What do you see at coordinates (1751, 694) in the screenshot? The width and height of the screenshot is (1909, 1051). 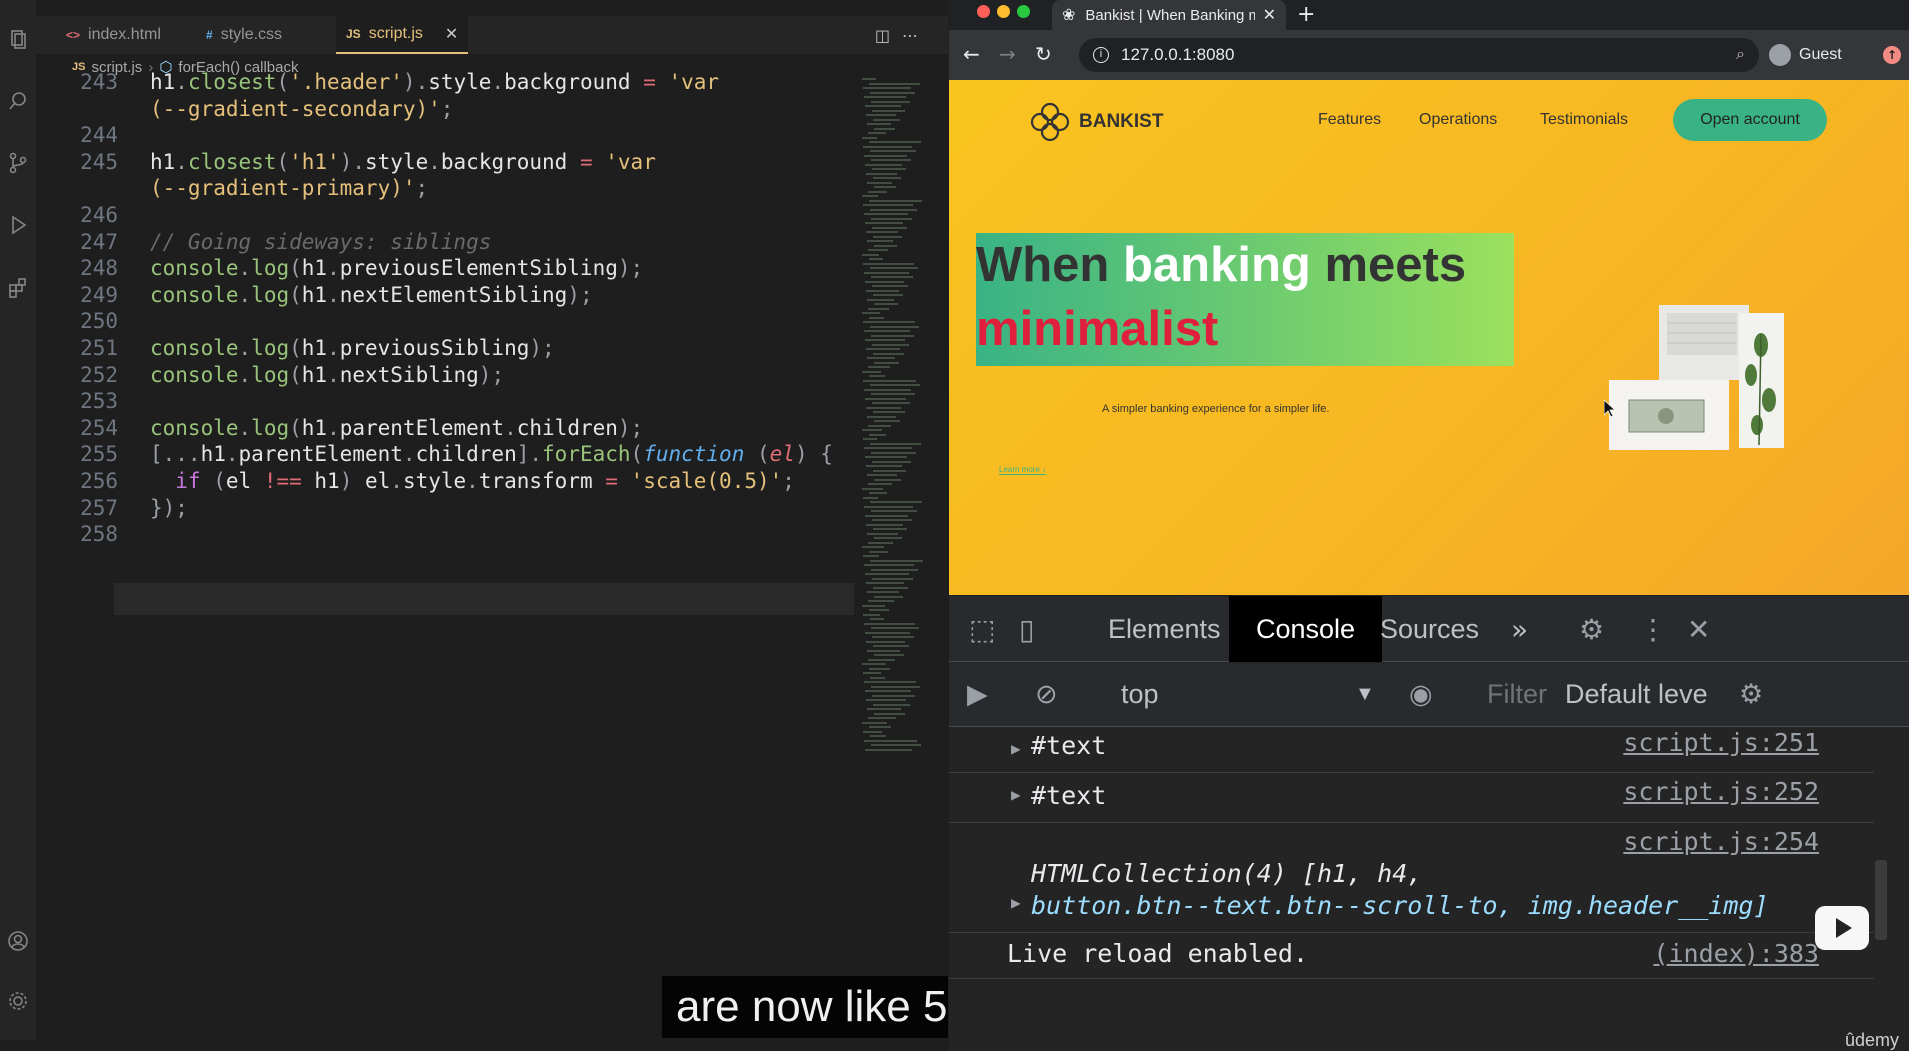 I see `console-settings-icon: ⚙` at bounding box center [1751, 694].